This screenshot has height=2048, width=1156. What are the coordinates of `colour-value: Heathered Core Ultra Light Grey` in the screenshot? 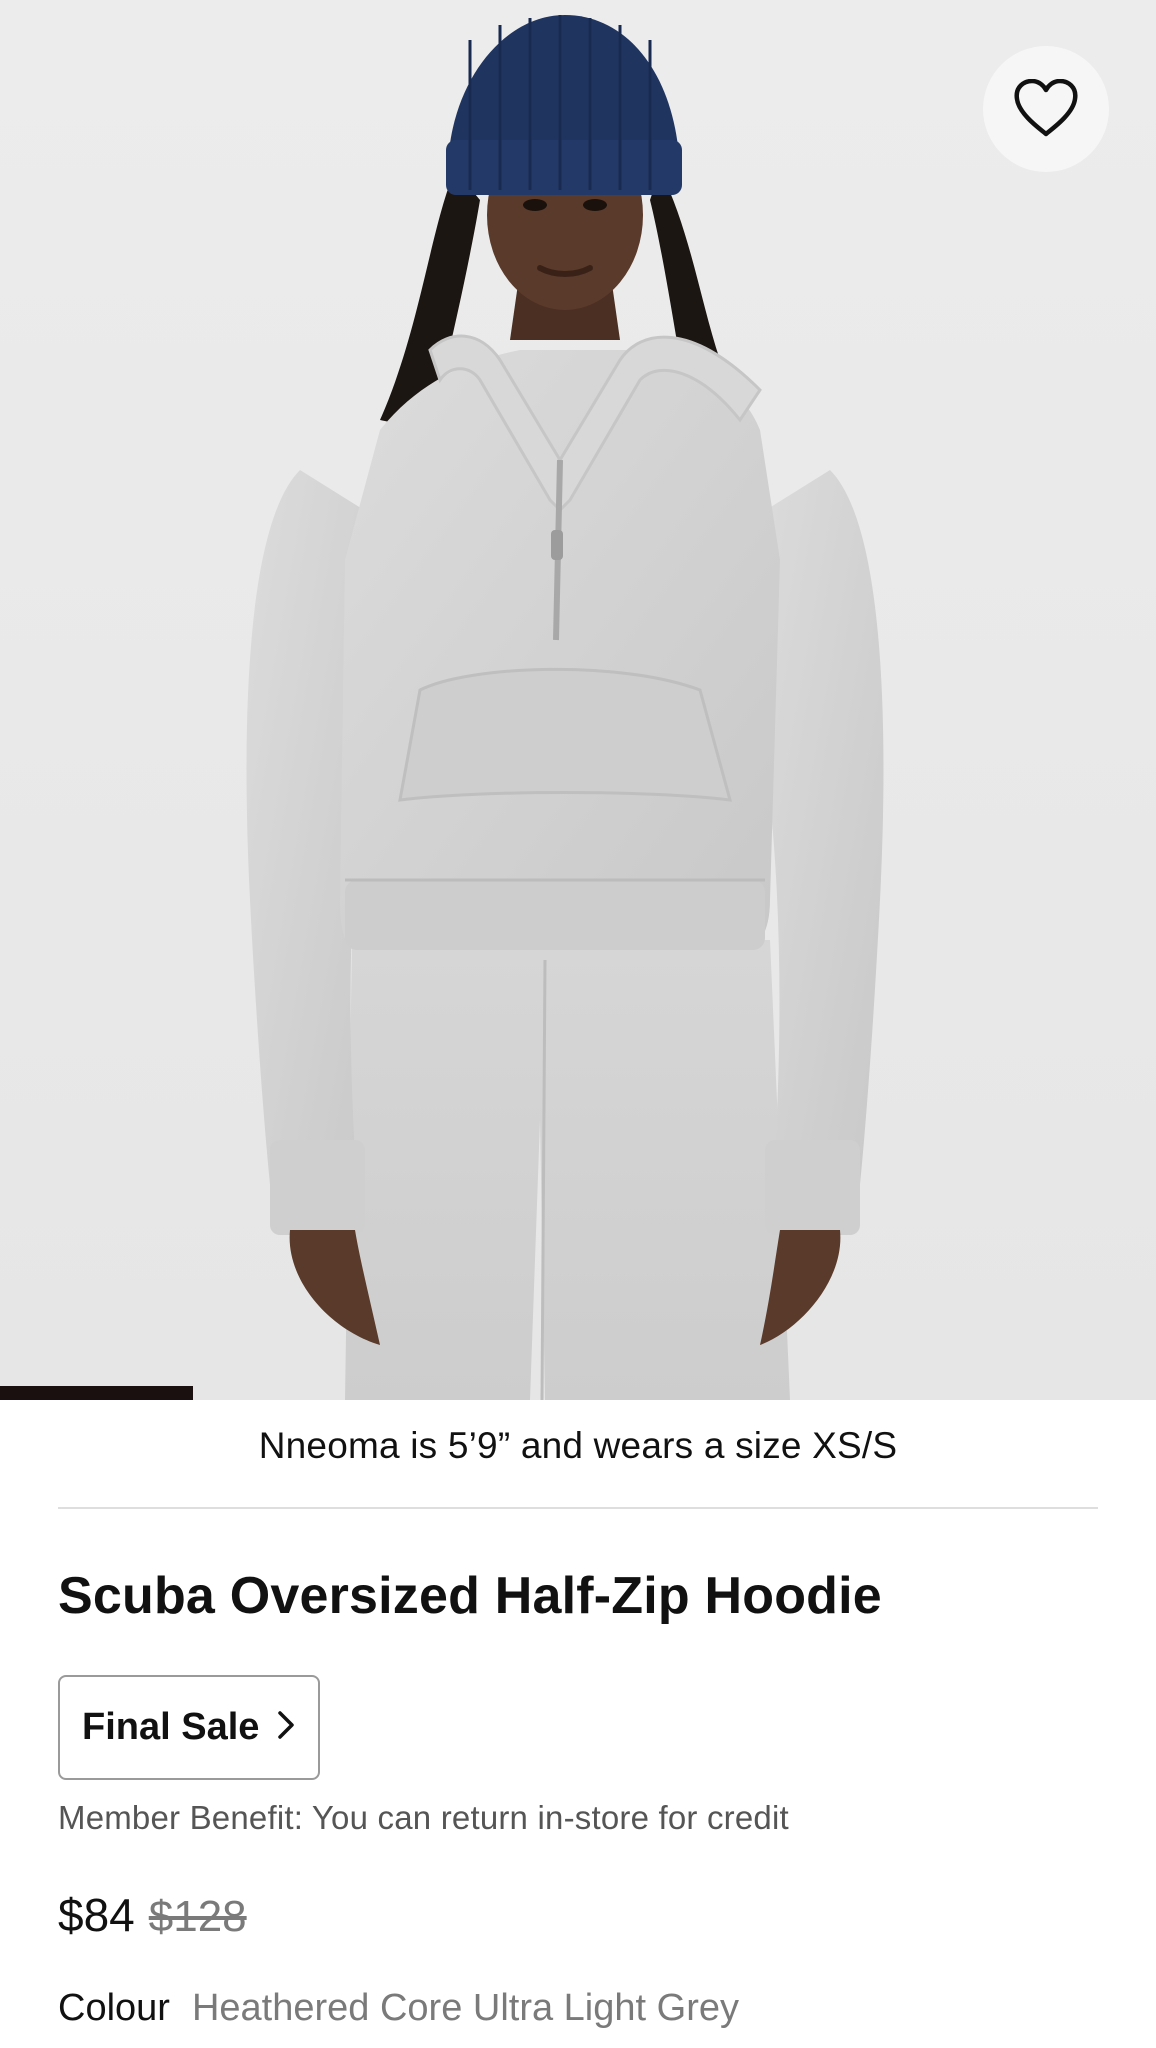 It's located at (465, 2008).